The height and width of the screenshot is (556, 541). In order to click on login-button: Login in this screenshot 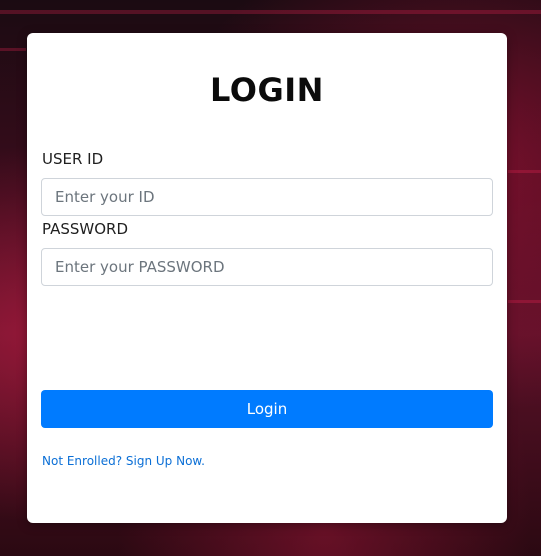, I will do `click(267, 409)`.